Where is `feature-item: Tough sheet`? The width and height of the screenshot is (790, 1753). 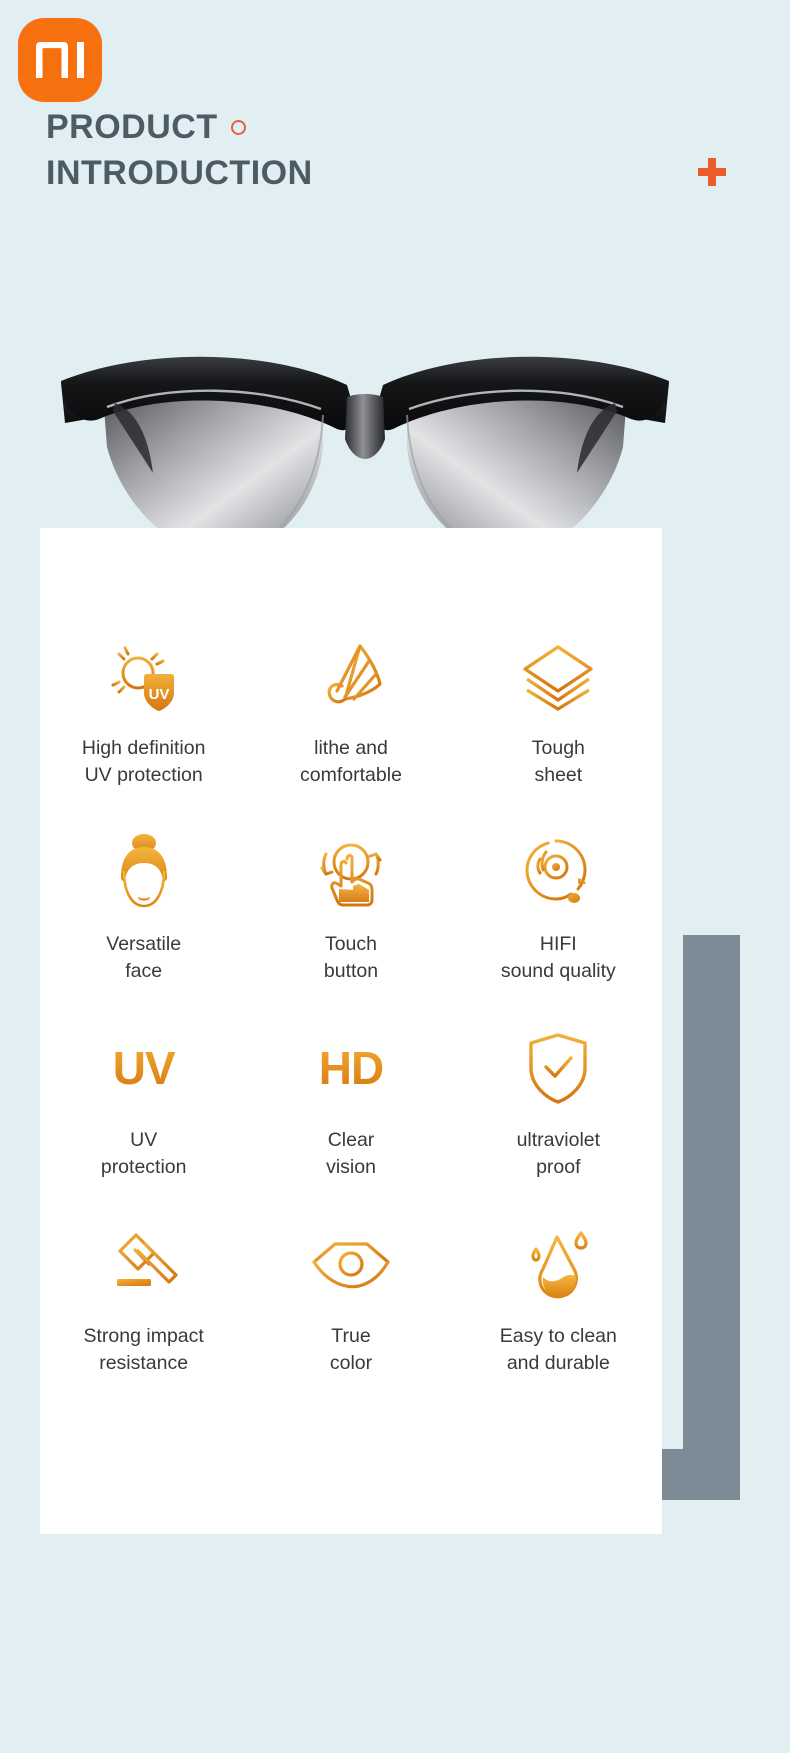 feature-item: Tough sheet is located at coordinates (558, 711).